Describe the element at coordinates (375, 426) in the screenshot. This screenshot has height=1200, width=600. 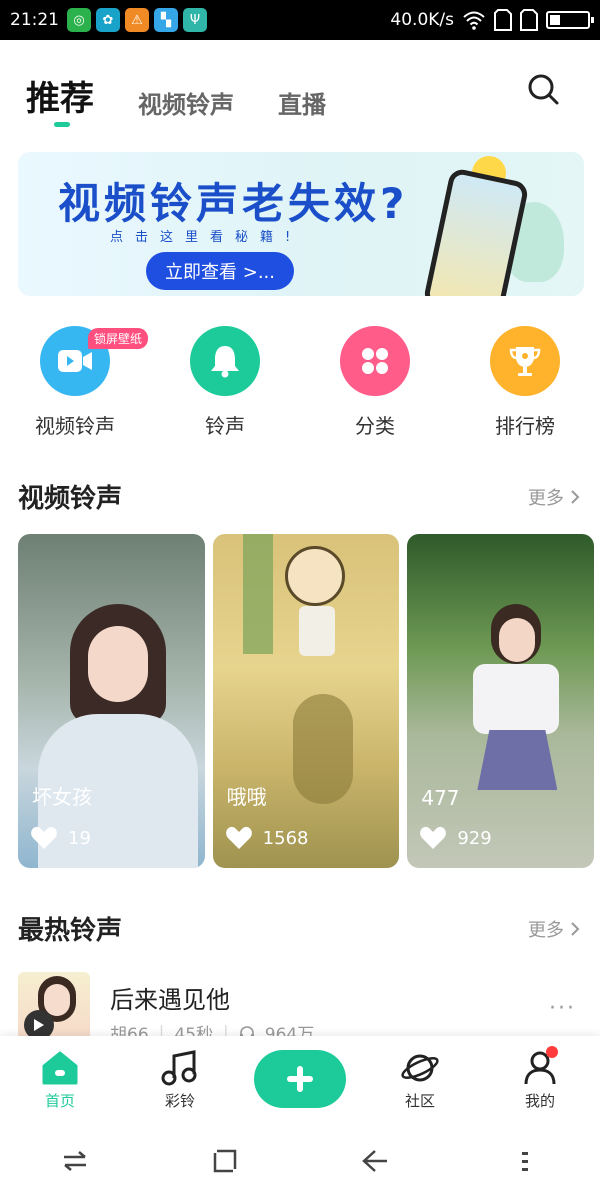
I see `entry-label: 分类` at that location.